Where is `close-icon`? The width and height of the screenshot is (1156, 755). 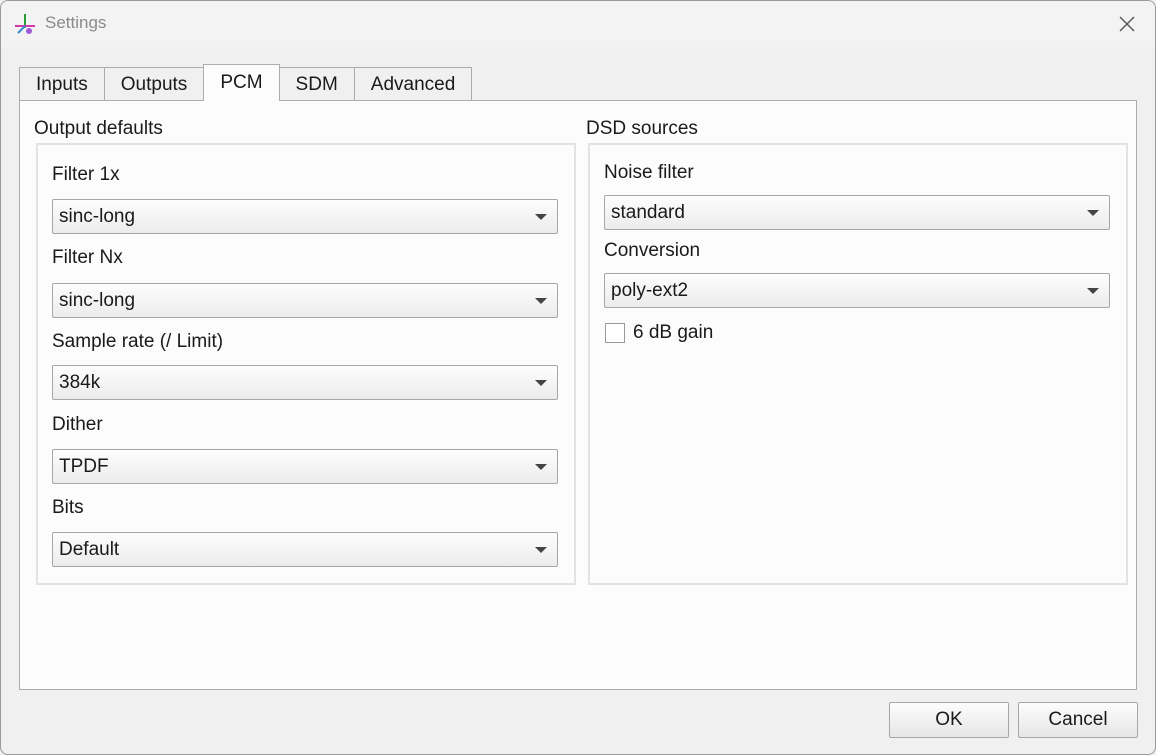 close-icon is located at coordinates (1127, 24).